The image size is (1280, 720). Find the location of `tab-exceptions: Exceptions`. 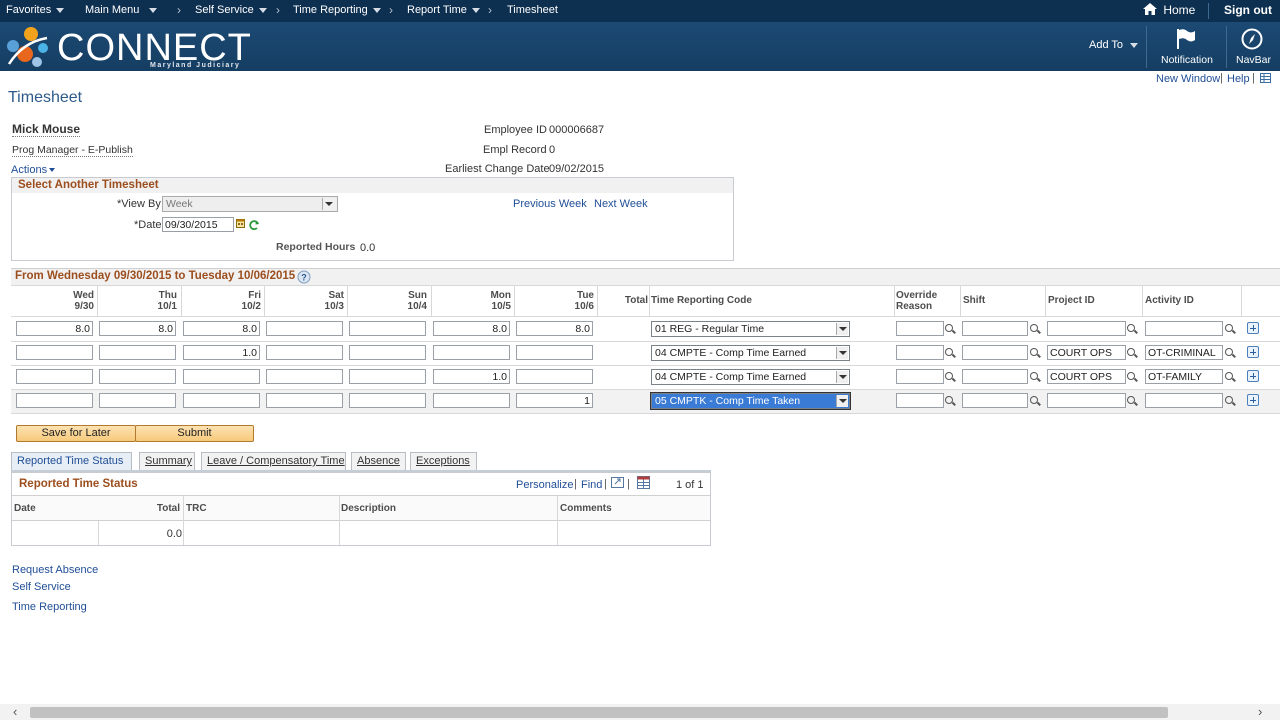

tab-exceptions: Exceptions is located at coordinates (443, 461).